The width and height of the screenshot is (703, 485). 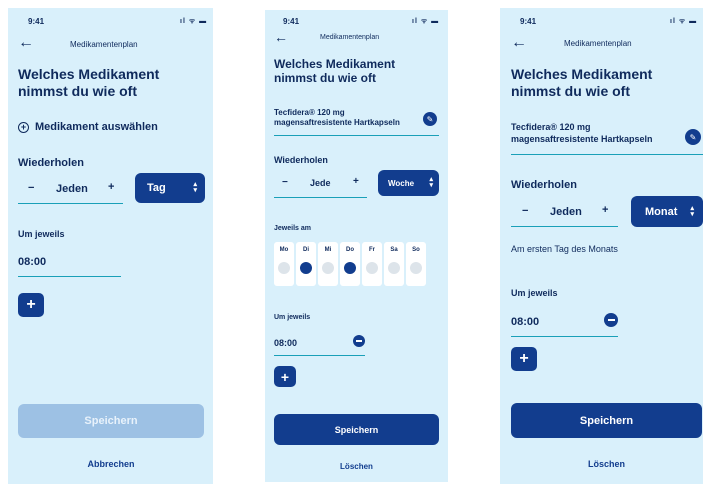 I want to click on weekday-sa: Sa, so click(x=394, y=264).